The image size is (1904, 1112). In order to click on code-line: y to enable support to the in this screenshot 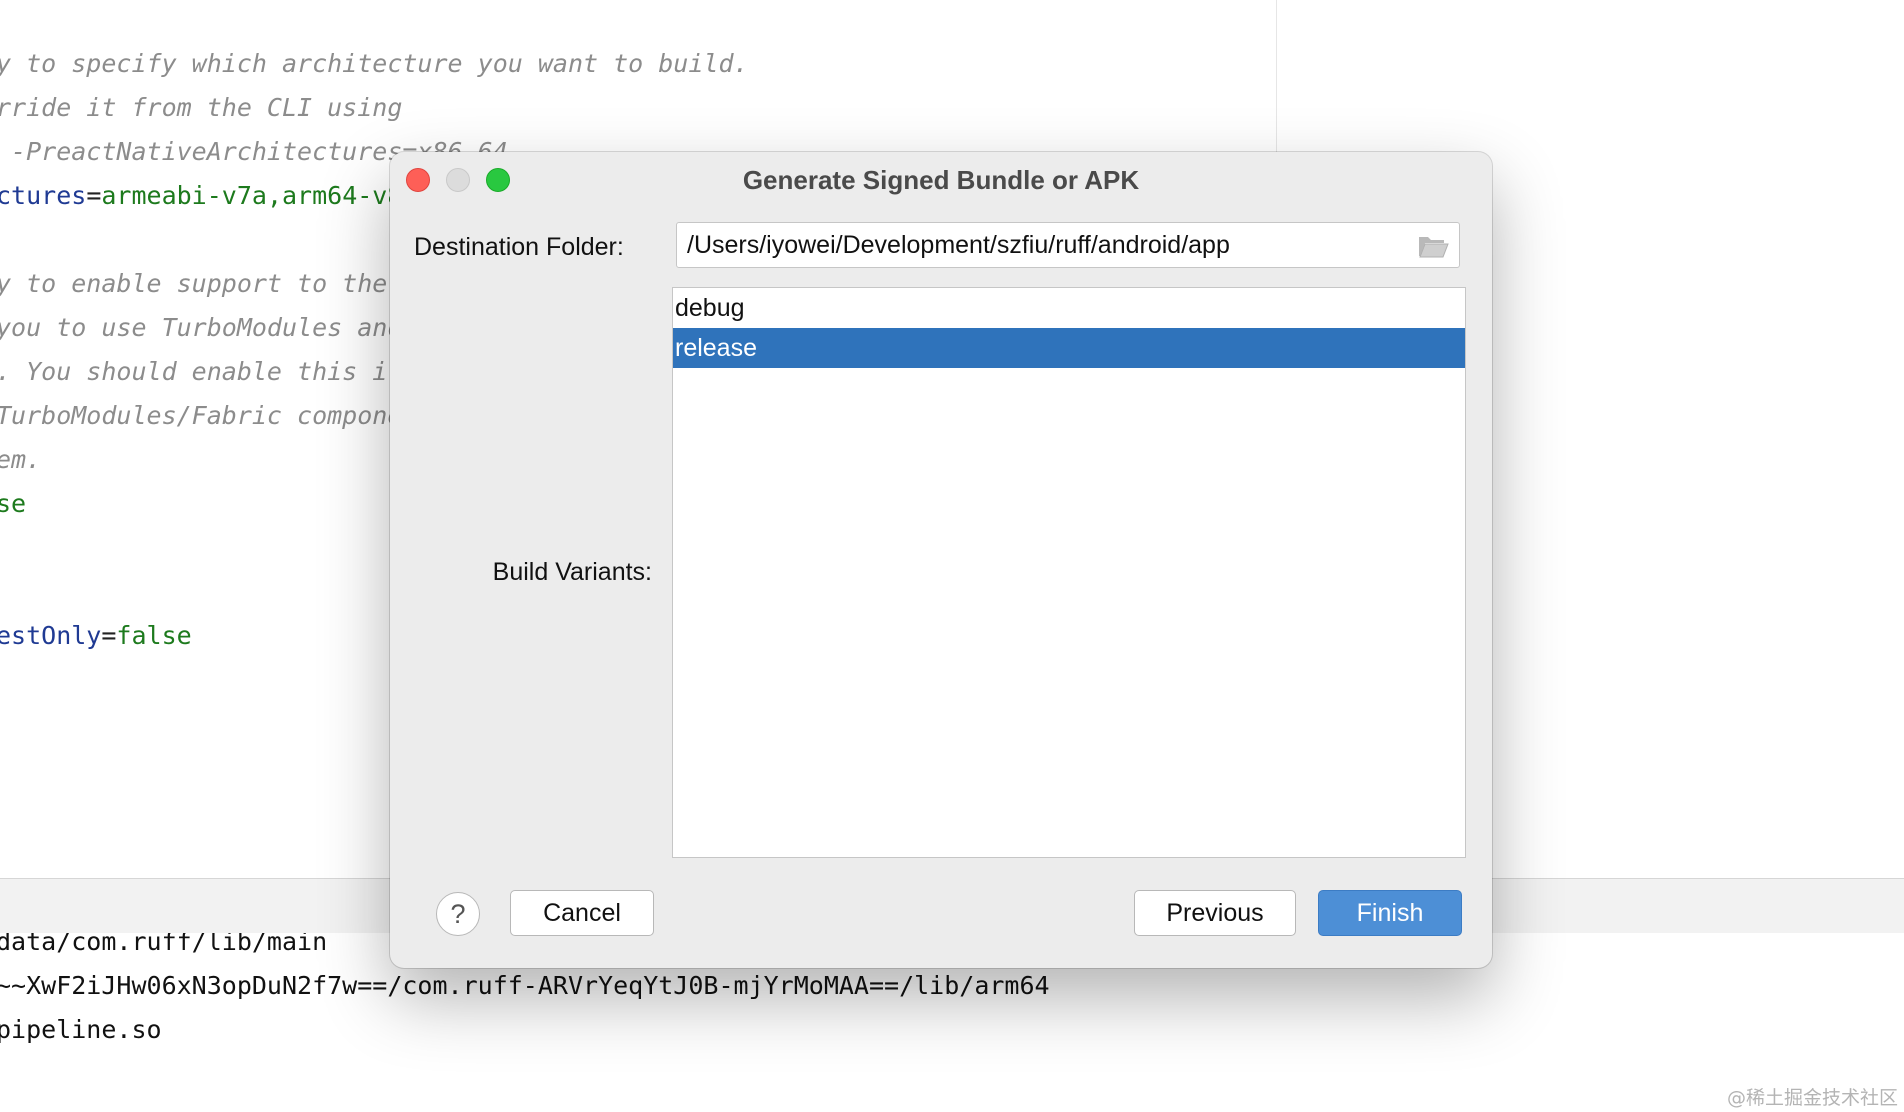, I will do `click(193, 284)`.